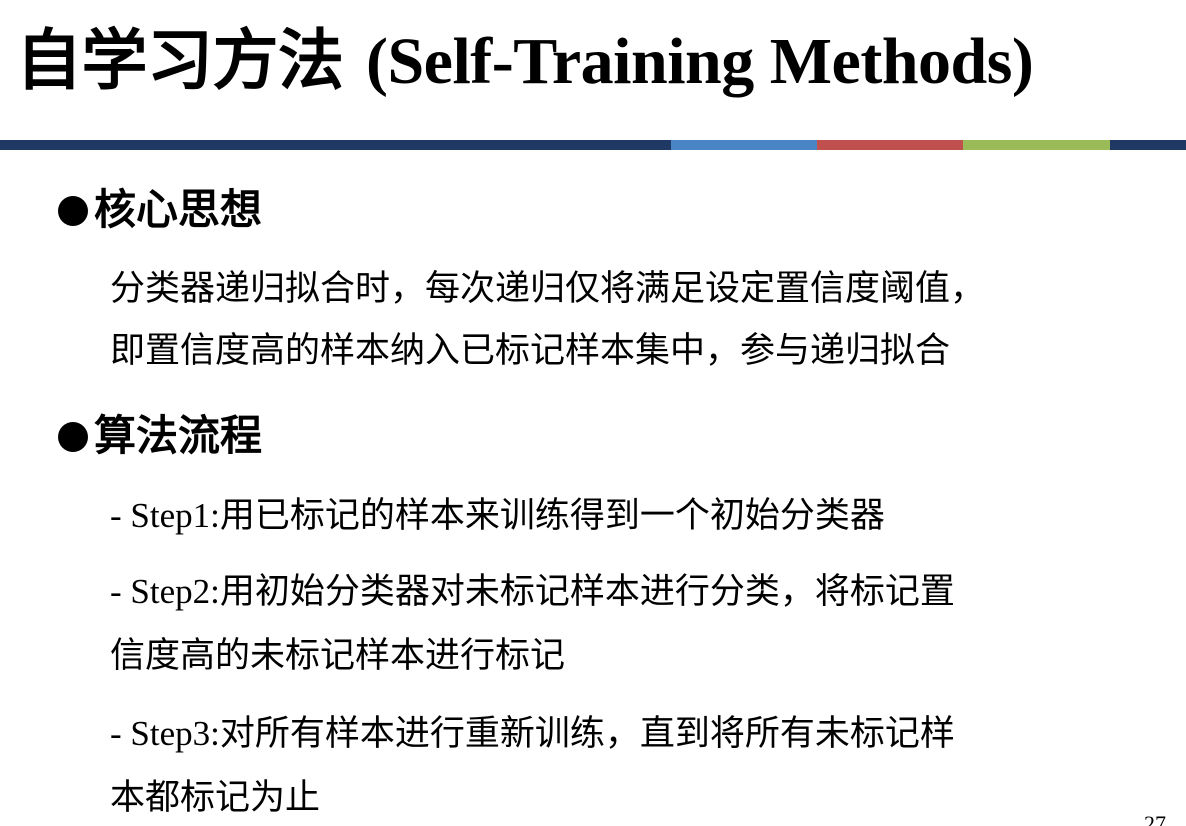 The width and height of the screenshot is (1186, 826). What do you see at coordinates (744, 145) in the screenshot?
I see `divider-segment-blue` at bounding box center [744, 145].